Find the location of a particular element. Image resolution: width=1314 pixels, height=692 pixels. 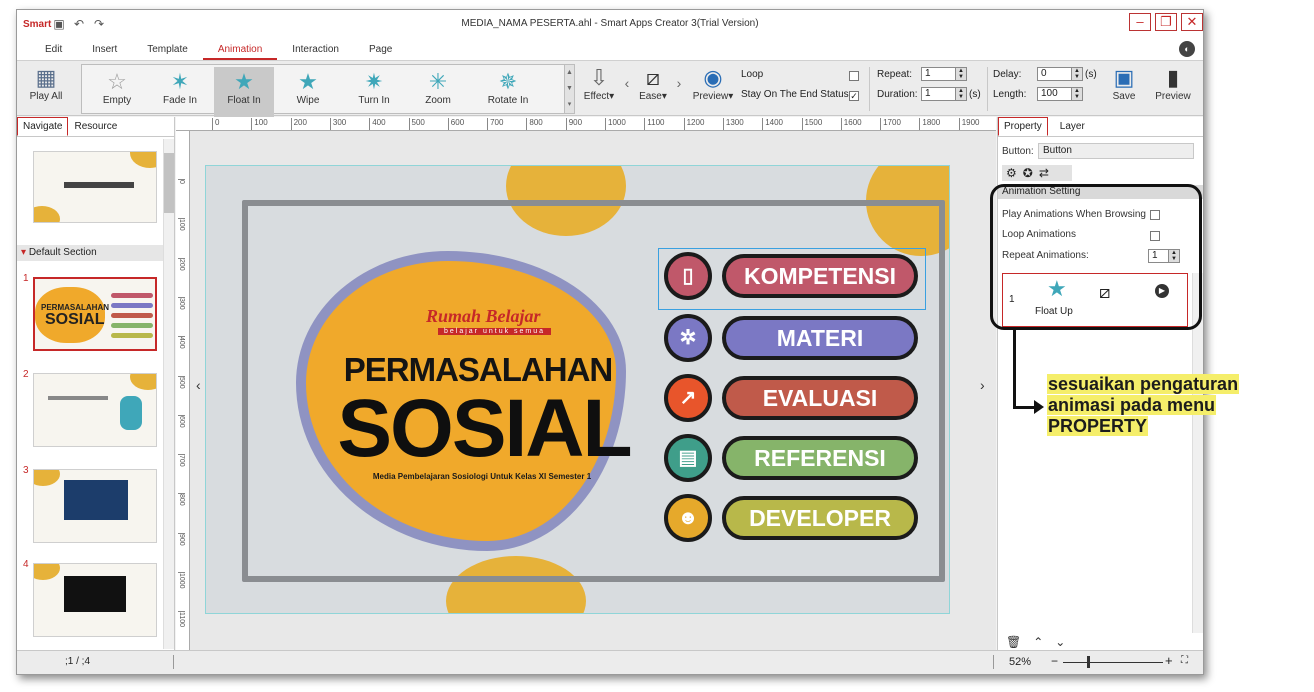

stay-end-checkbox: ✓ is located at coordinates (854, 96).